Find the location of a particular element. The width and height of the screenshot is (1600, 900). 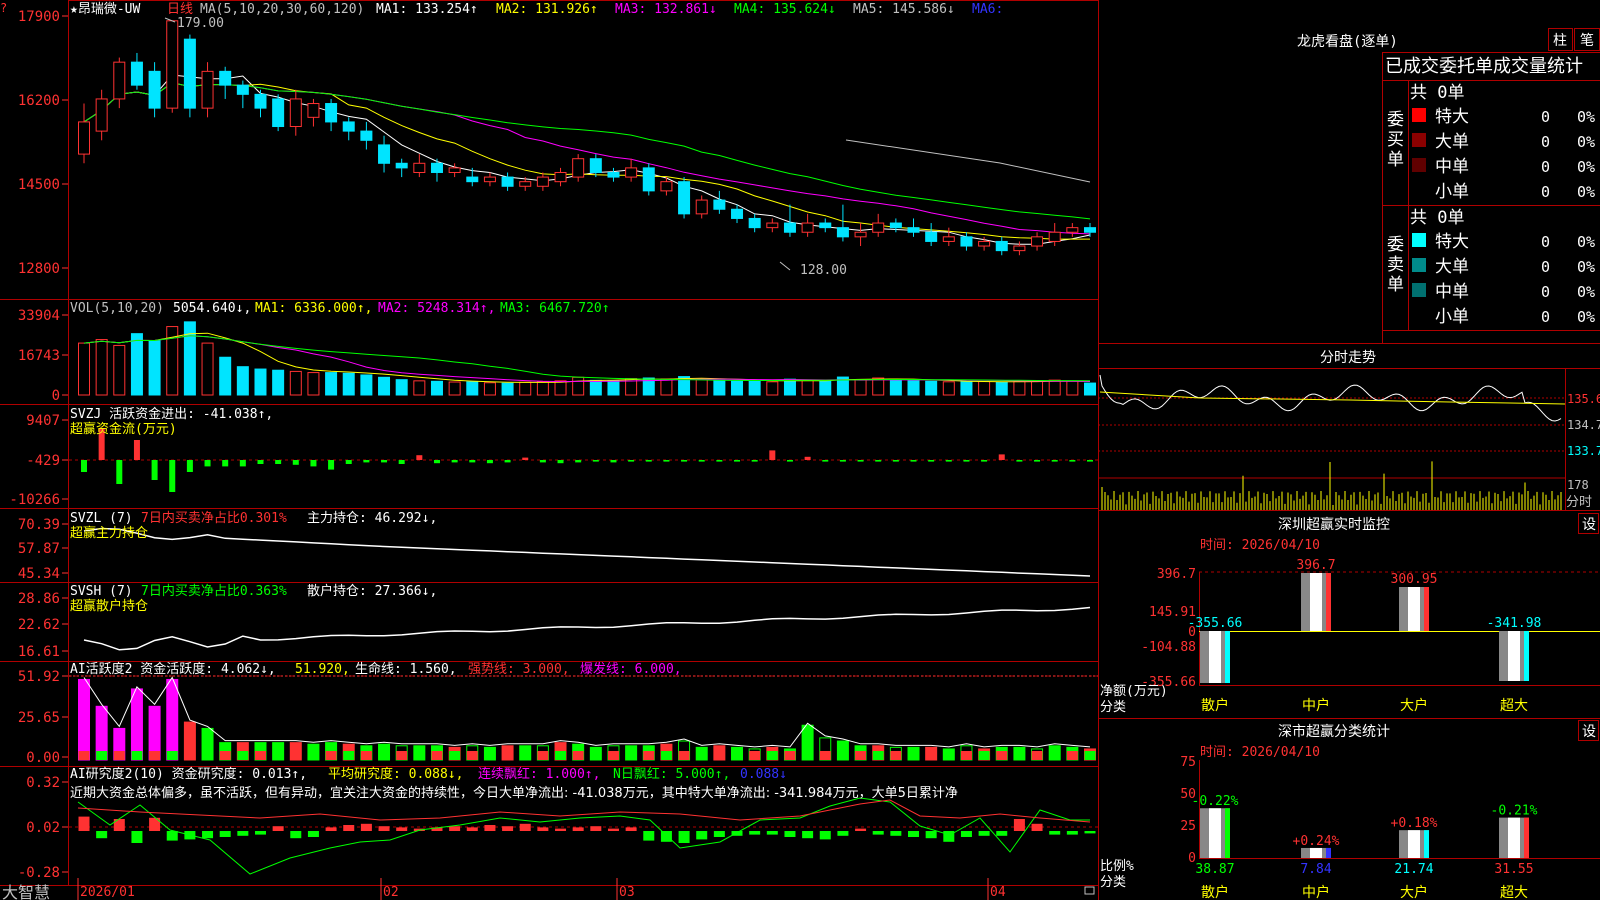

lock-icon is located at coordinates (1089, 890).